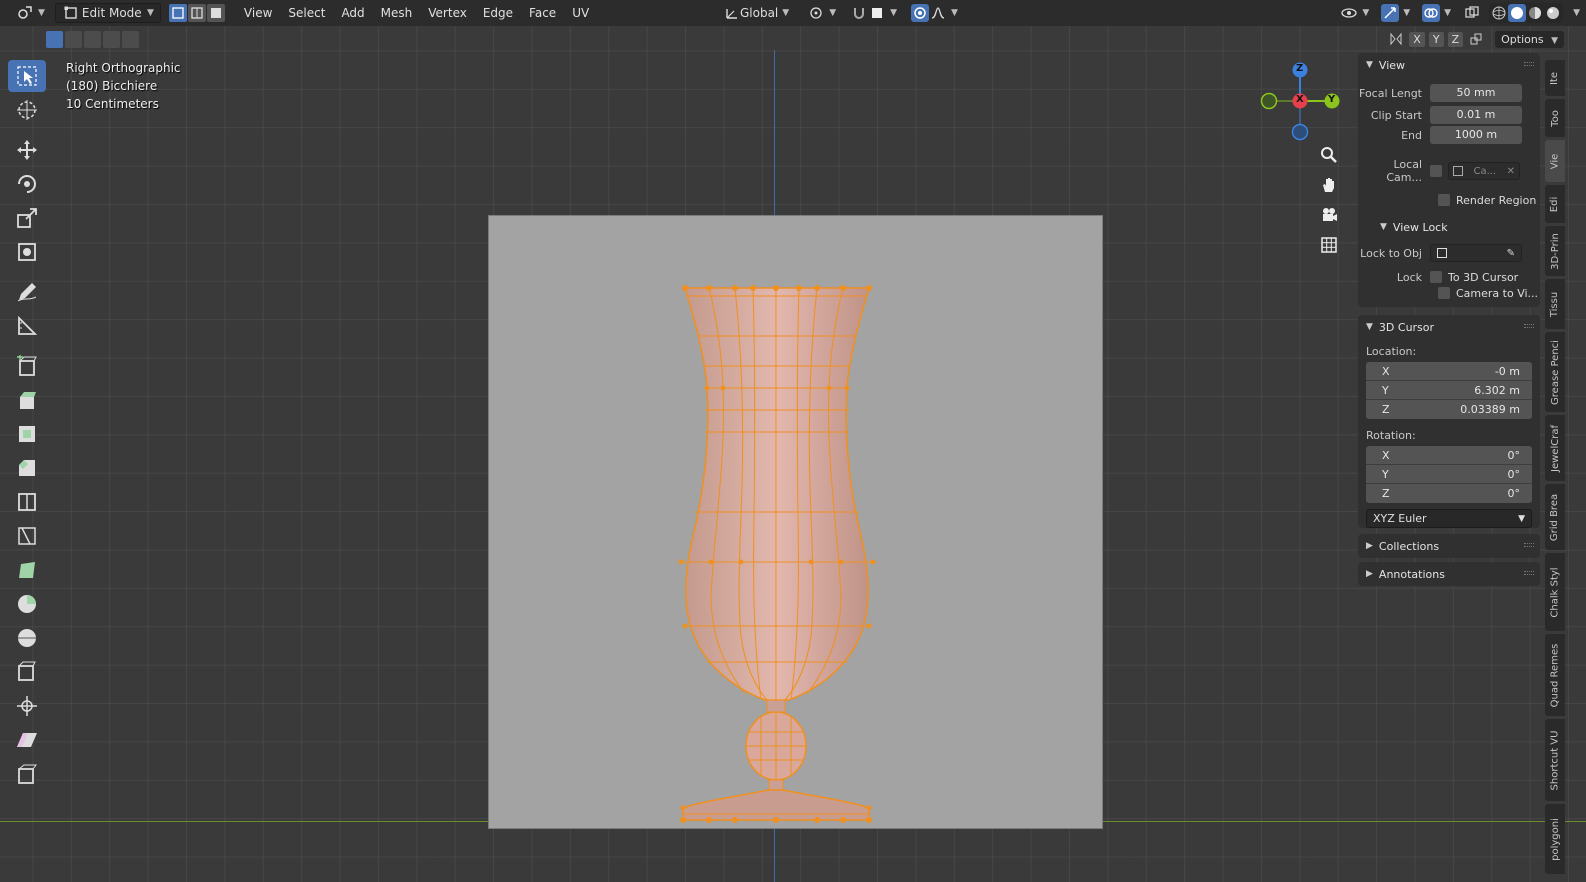 The width and height of the screenshot is (1586, 882). Describe the element at coordinates (1436, 277) in the screenshot. I see `lock-to-cursor-checkbox` at that location.